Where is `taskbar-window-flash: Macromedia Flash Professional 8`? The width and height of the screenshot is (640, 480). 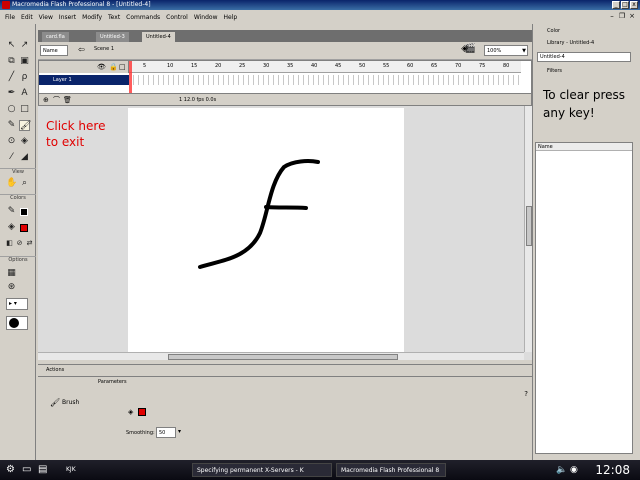
taskbar-window-flash: Macromedia Flash Professional 8 is located at coordinates (391, 470).